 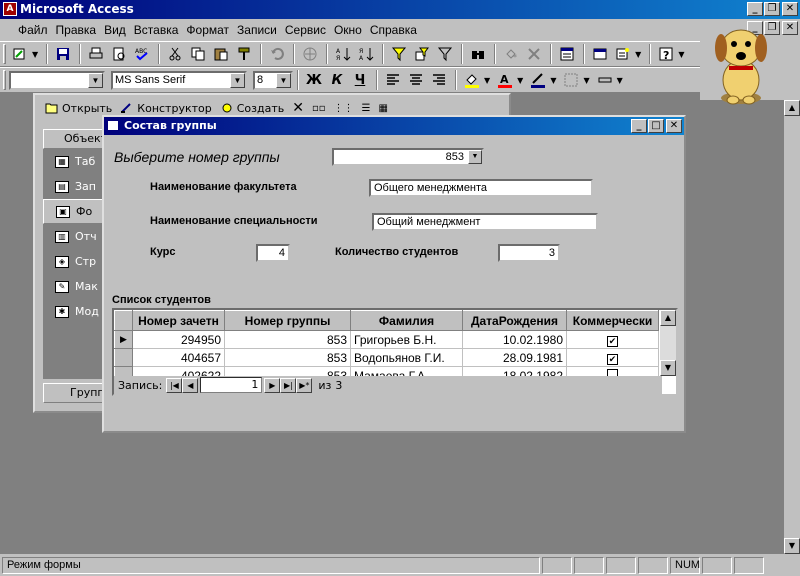 I want to click on form-minimize-button: _, so click(x=639, y=126).